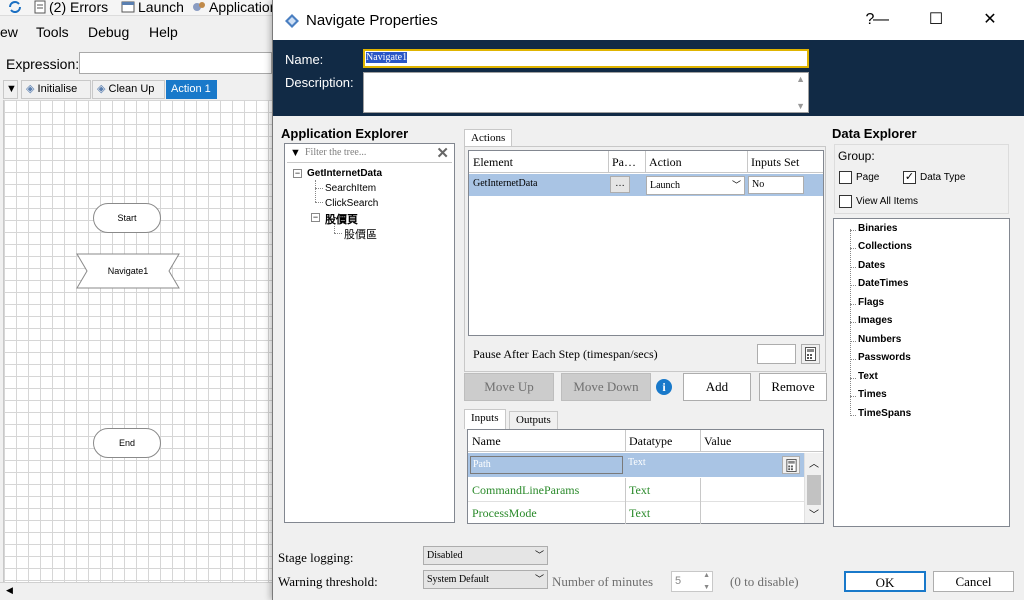 This screenshot has height=600, width=1024. Describe the element at coordinates (775, 162) in the screenshot. I see `column-inputs-set: Inputs Set` at that location.